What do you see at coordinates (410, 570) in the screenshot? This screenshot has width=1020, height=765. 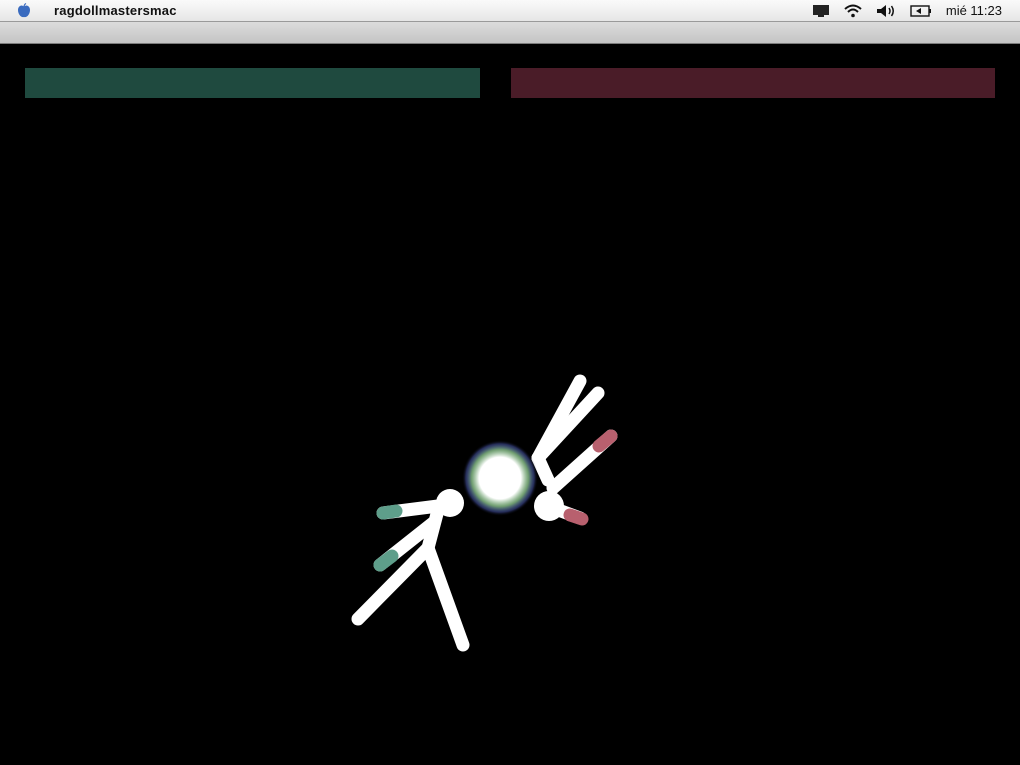 I see `player-1-ragdoll` at bounding box center [410, 570].